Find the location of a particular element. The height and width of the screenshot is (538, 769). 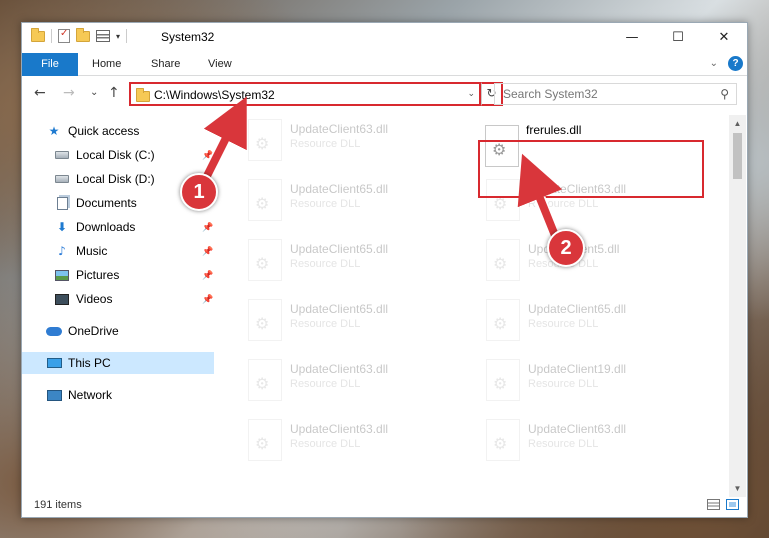

help-icon: ? is located at coordinates (735, 63).